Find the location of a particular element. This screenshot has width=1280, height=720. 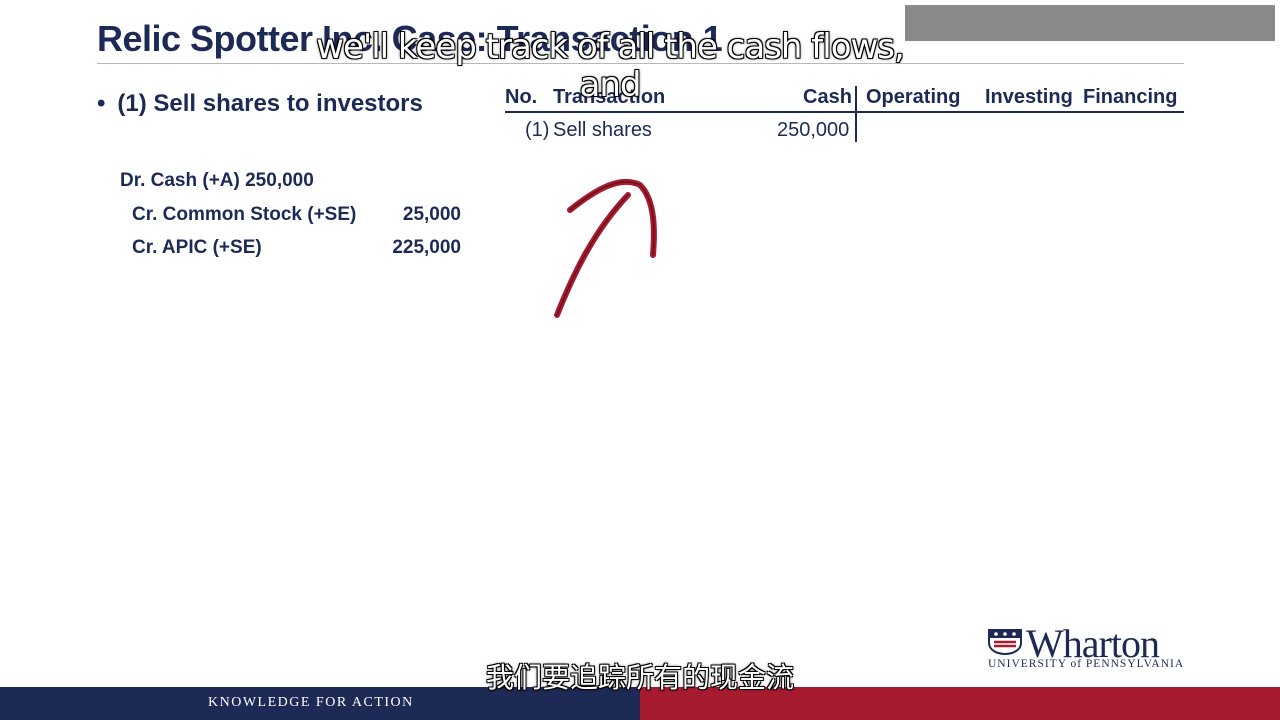

penn-shield-icon is located at coordinates (1005, 642).